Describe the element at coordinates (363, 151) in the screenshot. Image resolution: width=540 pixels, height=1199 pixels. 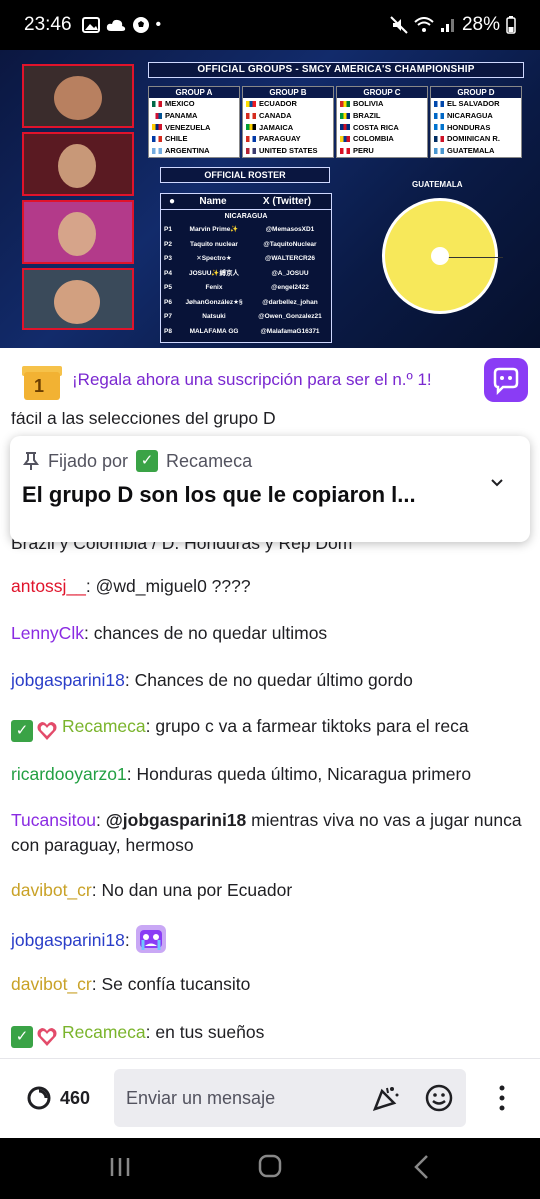
I see `team-name: PERU` at that location.